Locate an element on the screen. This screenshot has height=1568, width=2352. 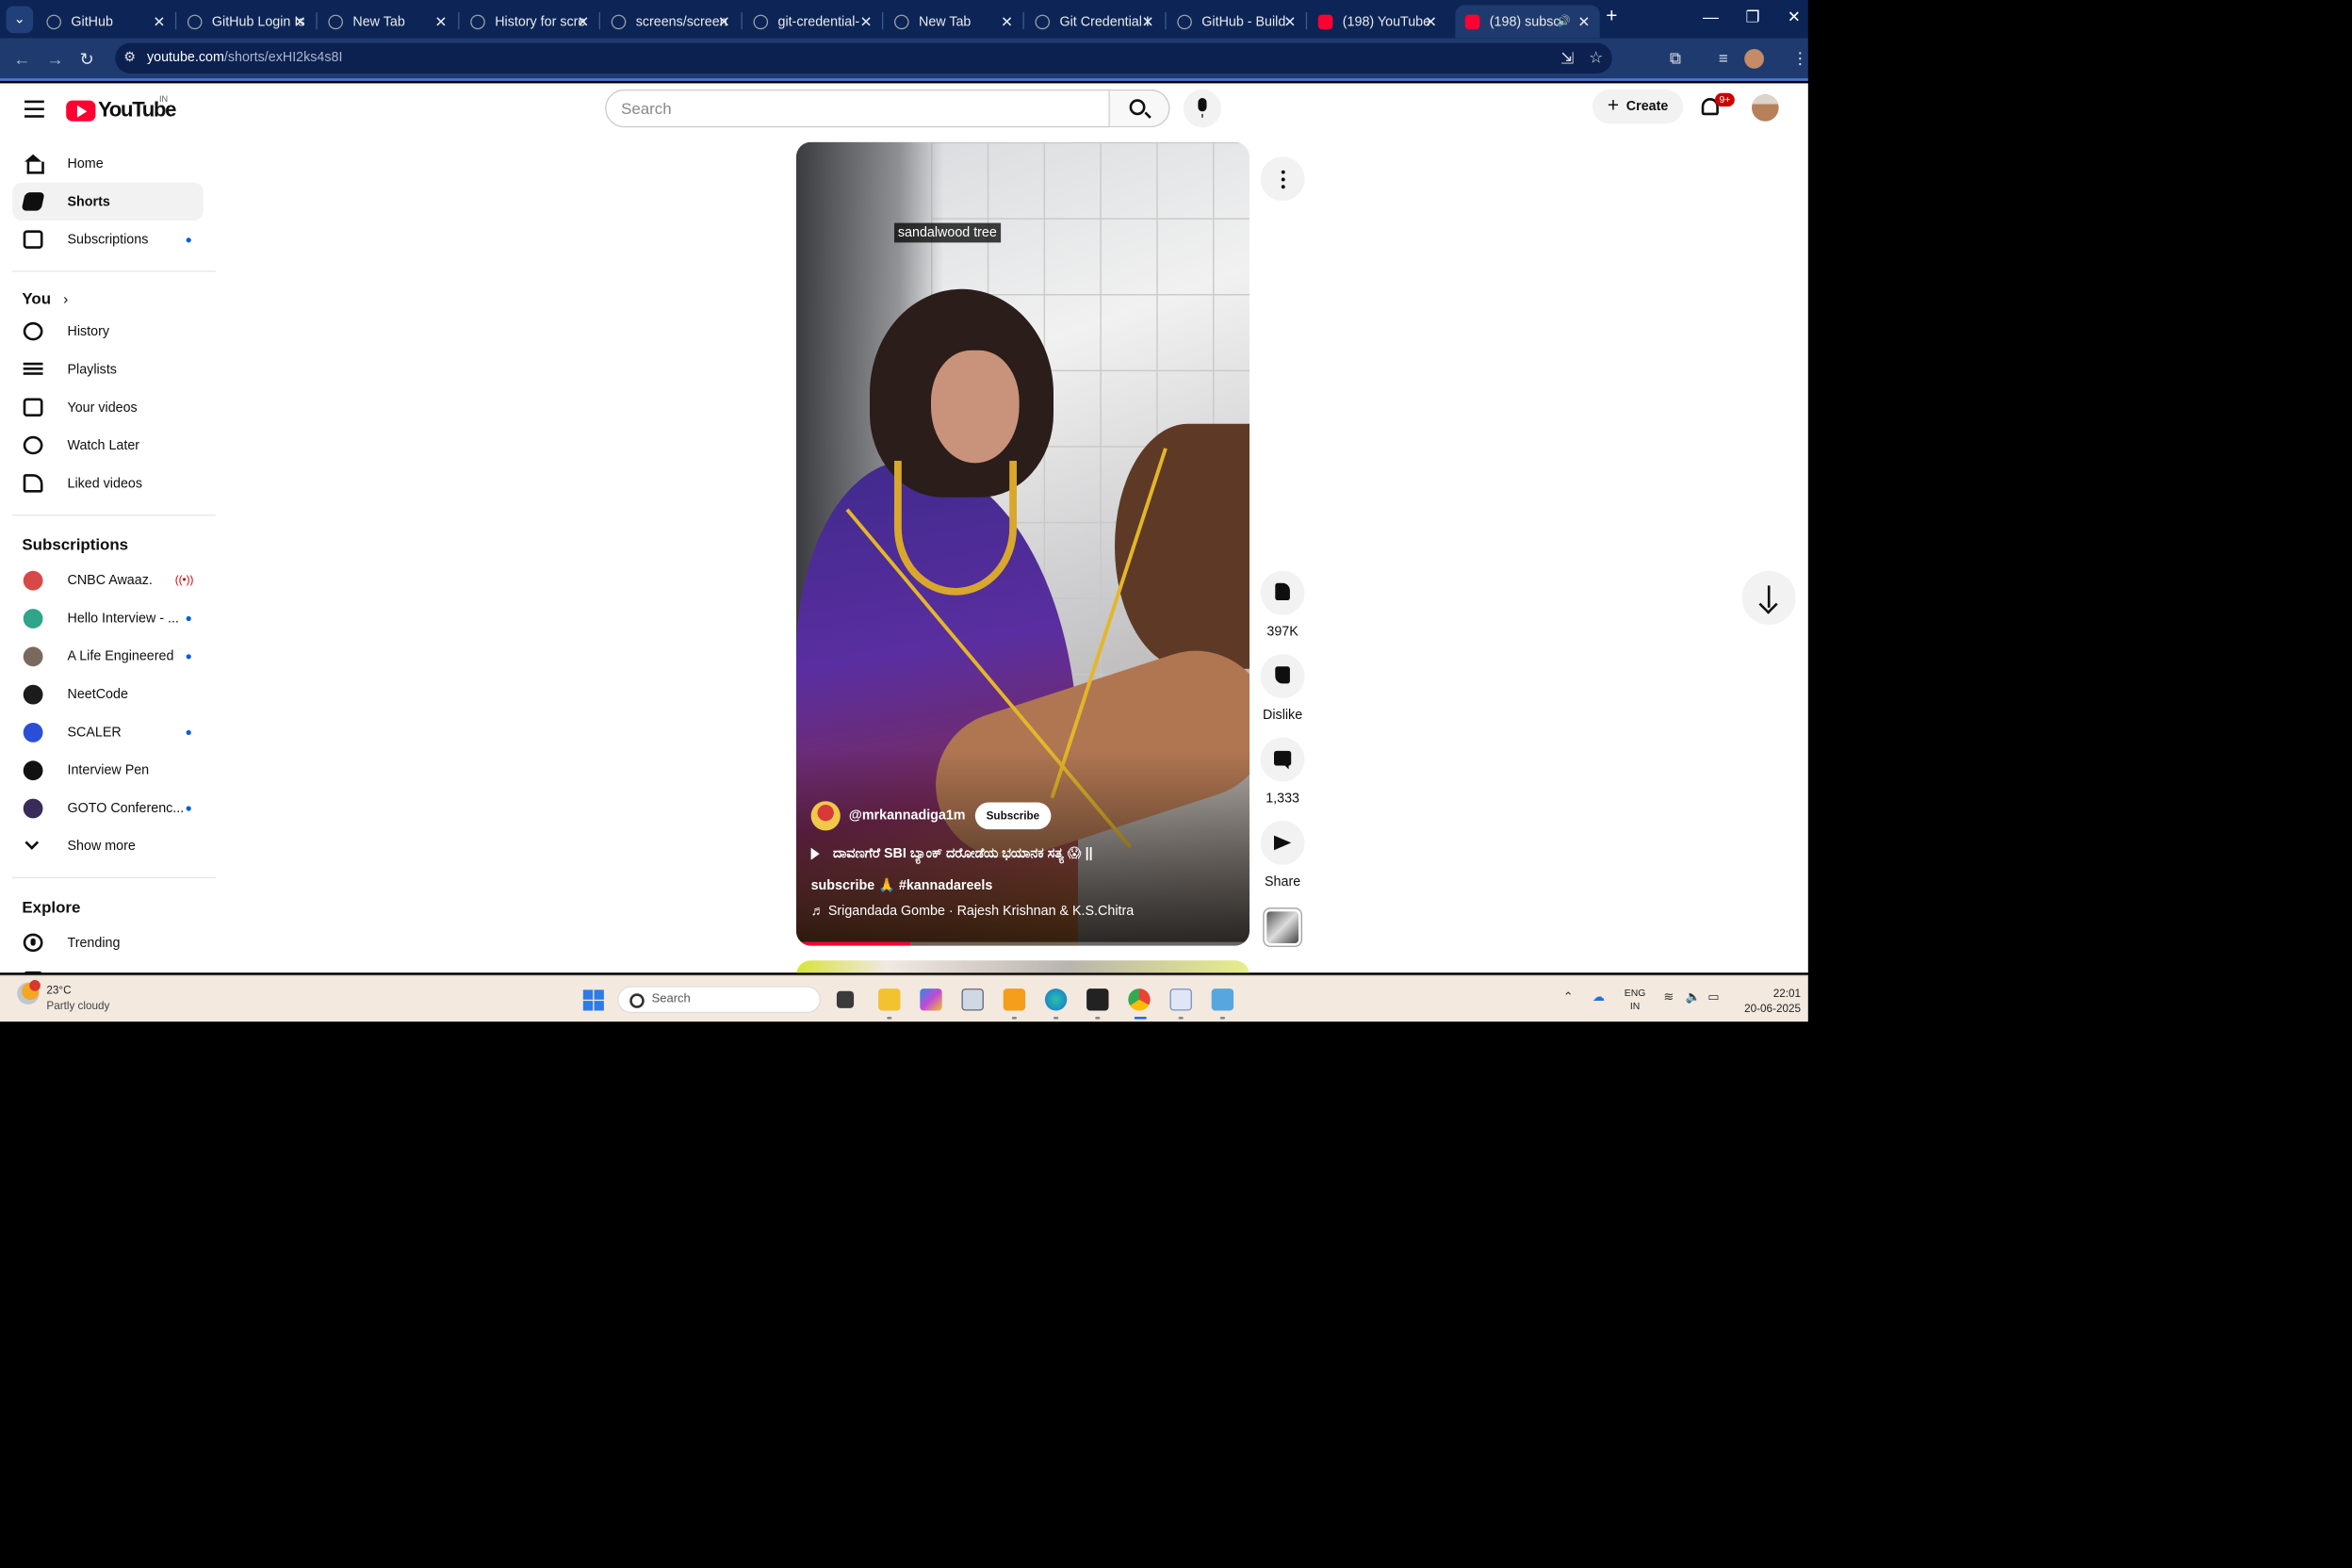
new-tab-button: + is located at coordinates (1612, 17).